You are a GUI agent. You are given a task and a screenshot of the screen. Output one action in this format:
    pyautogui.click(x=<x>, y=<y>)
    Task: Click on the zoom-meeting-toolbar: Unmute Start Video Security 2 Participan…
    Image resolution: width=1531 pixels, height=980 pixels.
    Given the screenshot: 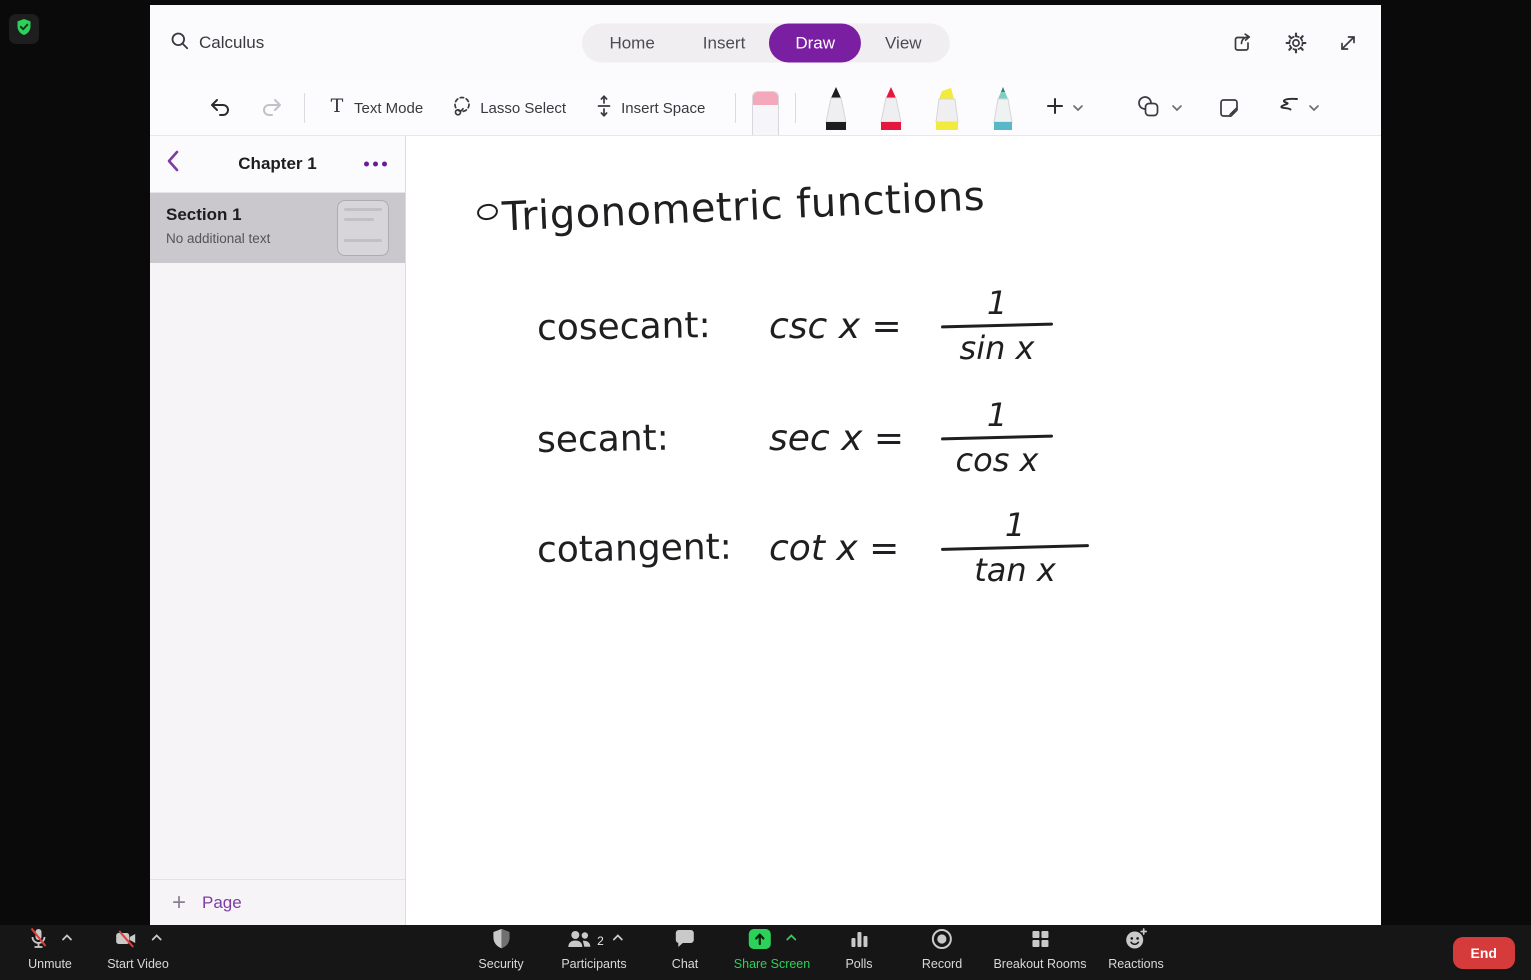 What is the action you would take?
    pyautogui.click(x=765, y=952)
    